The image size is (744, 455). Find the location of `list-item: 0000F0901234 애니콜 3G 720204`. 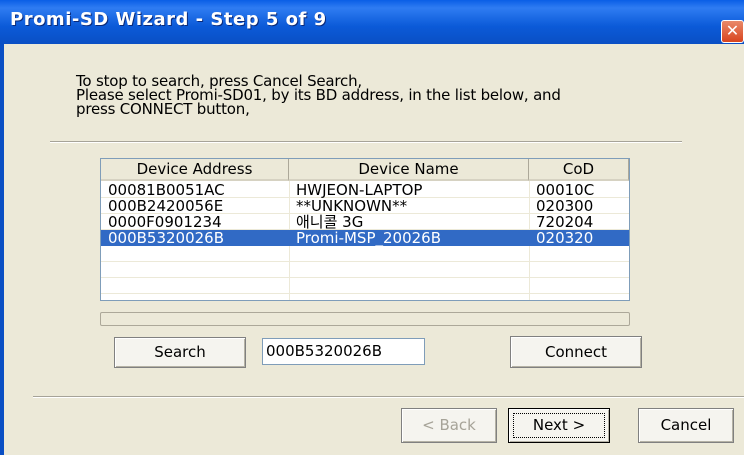

list-item: 0000F0901234 애니콜 3G 720204 is located at coordinates (365, 222).